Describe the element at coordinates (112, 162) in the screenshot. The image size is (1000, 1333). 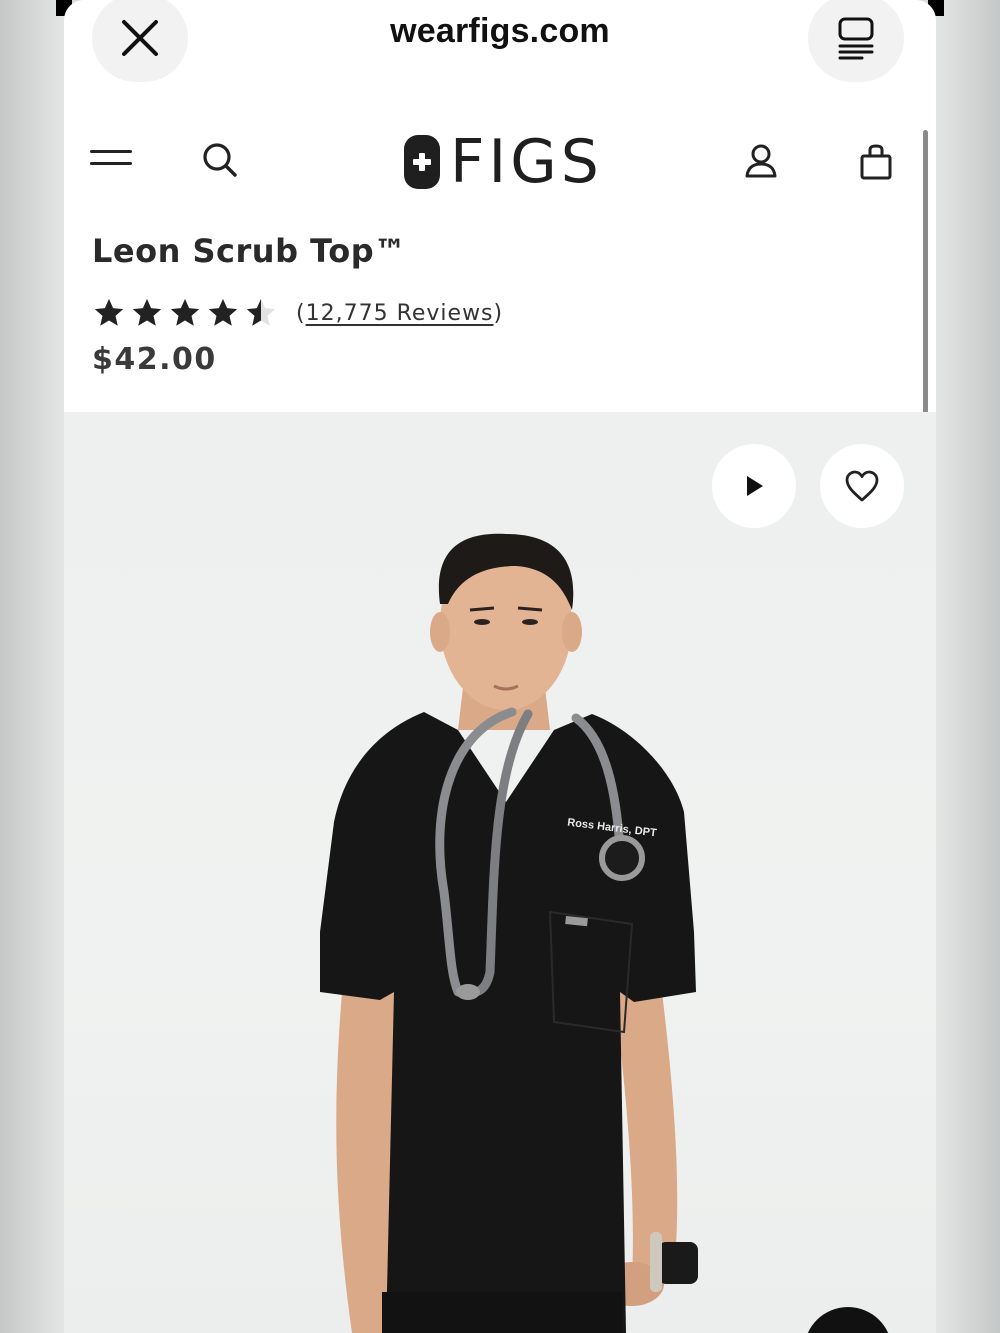
I see `hamburger-menu-icon` at that location.